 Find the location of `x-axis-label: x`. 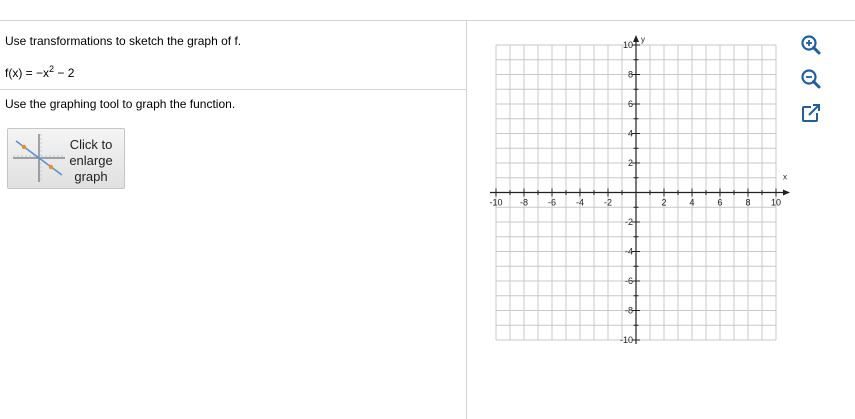

x-axis-label: x is located at coordinates (785, 177).